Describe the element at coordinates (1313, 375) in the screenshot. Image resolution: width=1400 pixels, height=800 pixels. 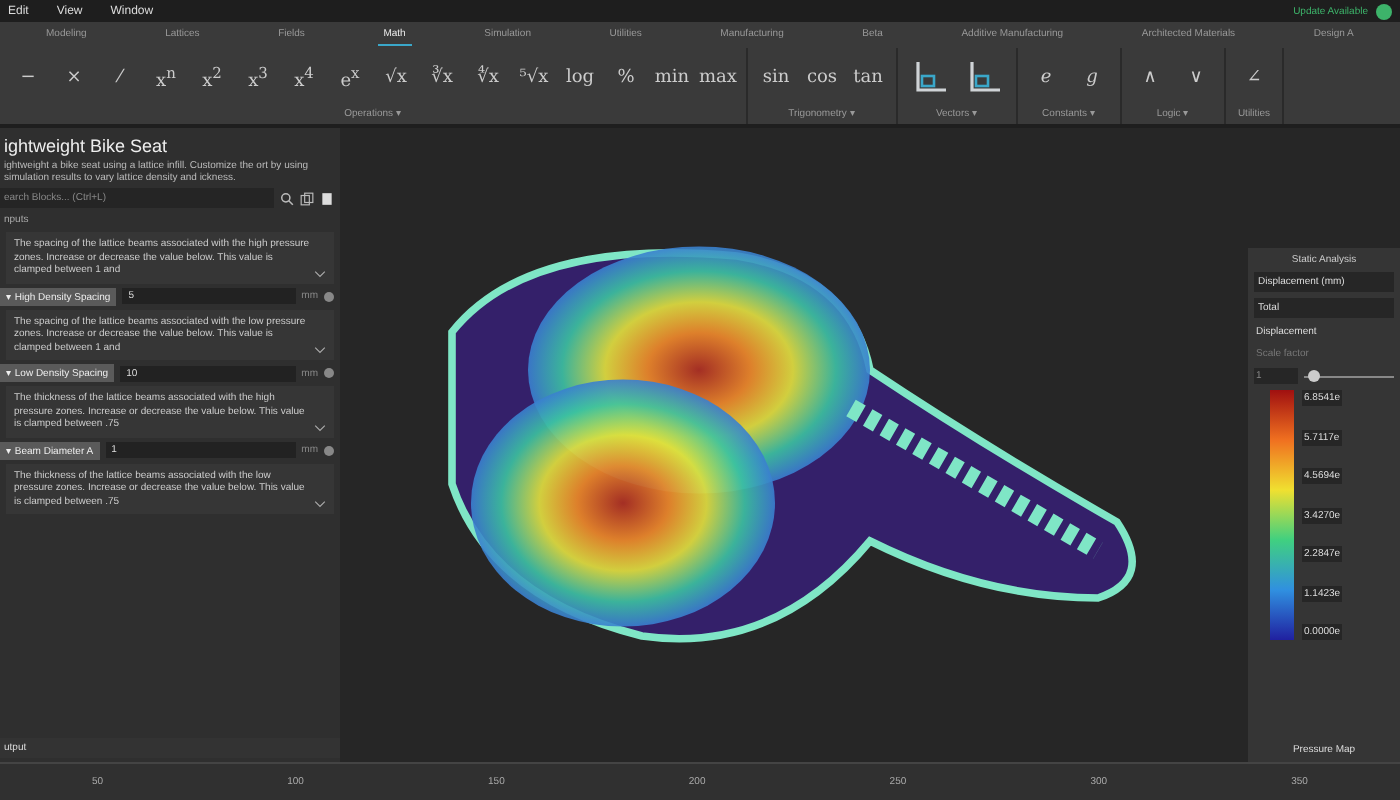
I see `slider-thumb` at that location.